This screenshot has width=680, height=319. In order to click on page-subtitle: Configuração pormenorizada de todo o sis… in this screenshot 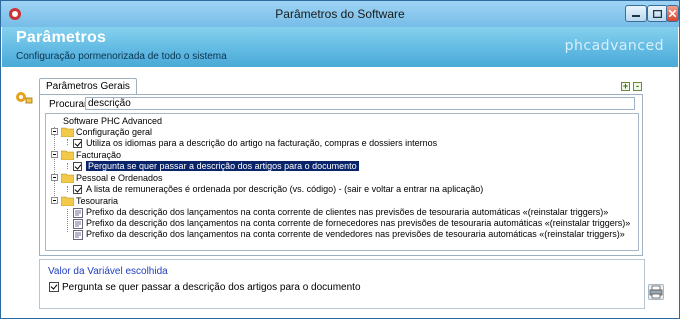, I will do `click(121, 56)`.